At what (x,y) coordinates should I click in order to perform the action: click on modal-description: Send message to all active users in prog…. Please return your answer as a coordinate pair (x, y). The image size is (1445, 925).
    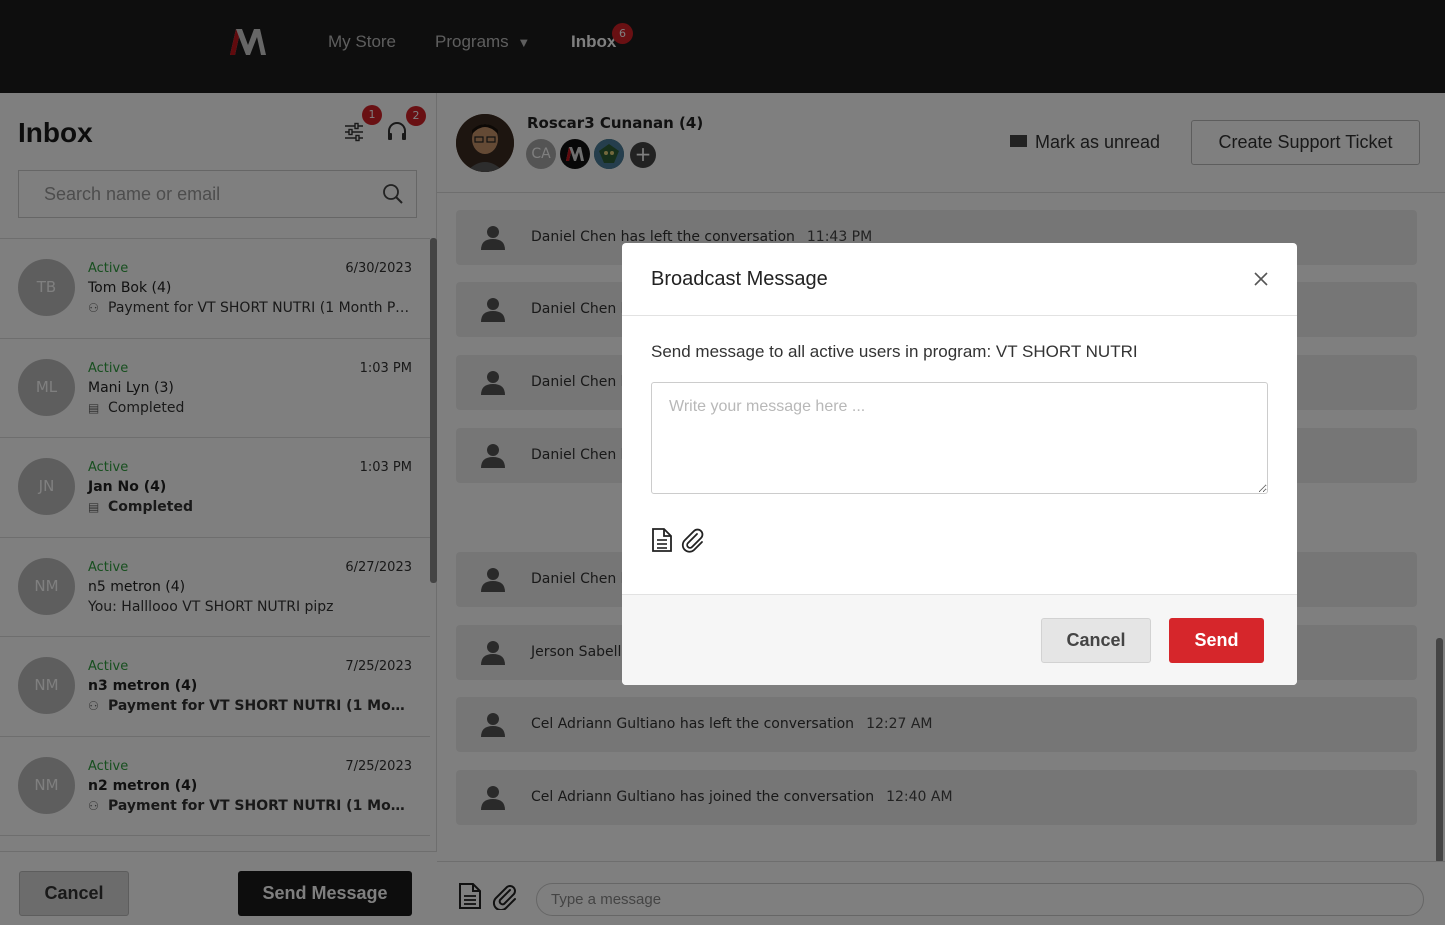
    Looking at the image, I should click on (894, 351).